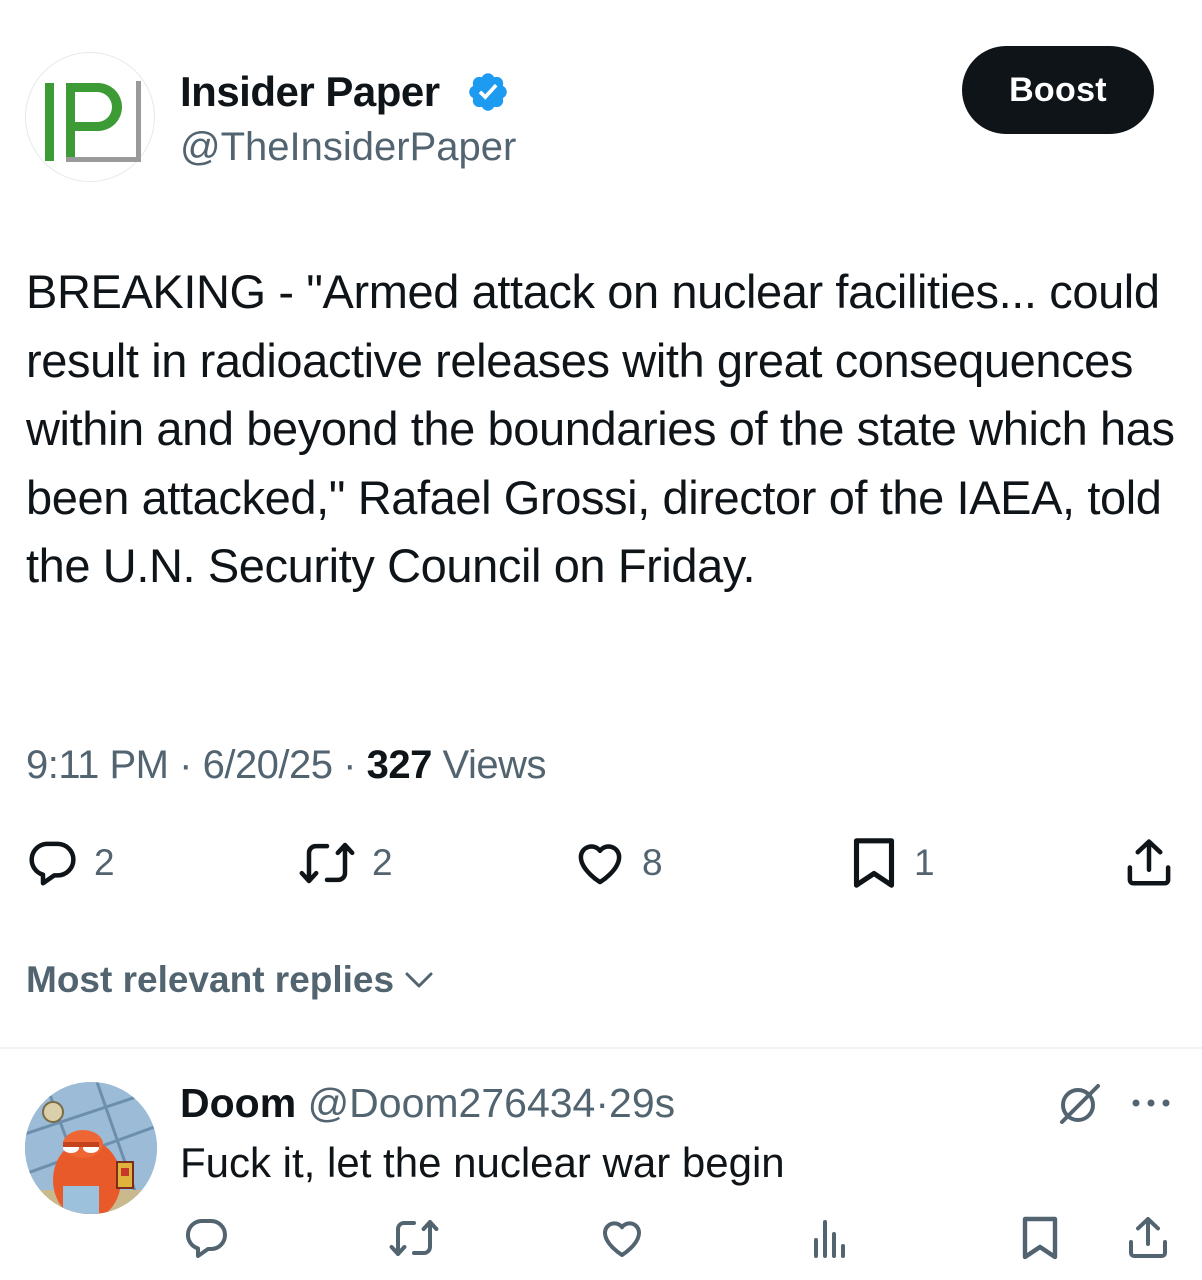 Image resolution: width=1202 pixels, height=1280 pixels. I want to click on reply-action: 2, so click(69, 863).